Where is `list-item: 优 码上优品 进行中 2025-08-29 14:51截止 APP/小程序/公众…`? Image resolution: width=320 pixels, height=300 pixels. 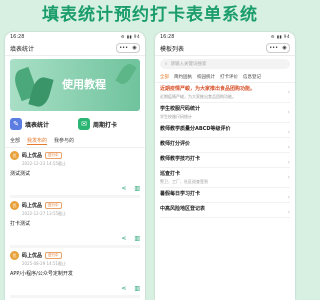 list-item: 优 码上优品 进行中 2025-08-29 14:51截止 APP/小程序/公众… is located at coordinates (75, 273).